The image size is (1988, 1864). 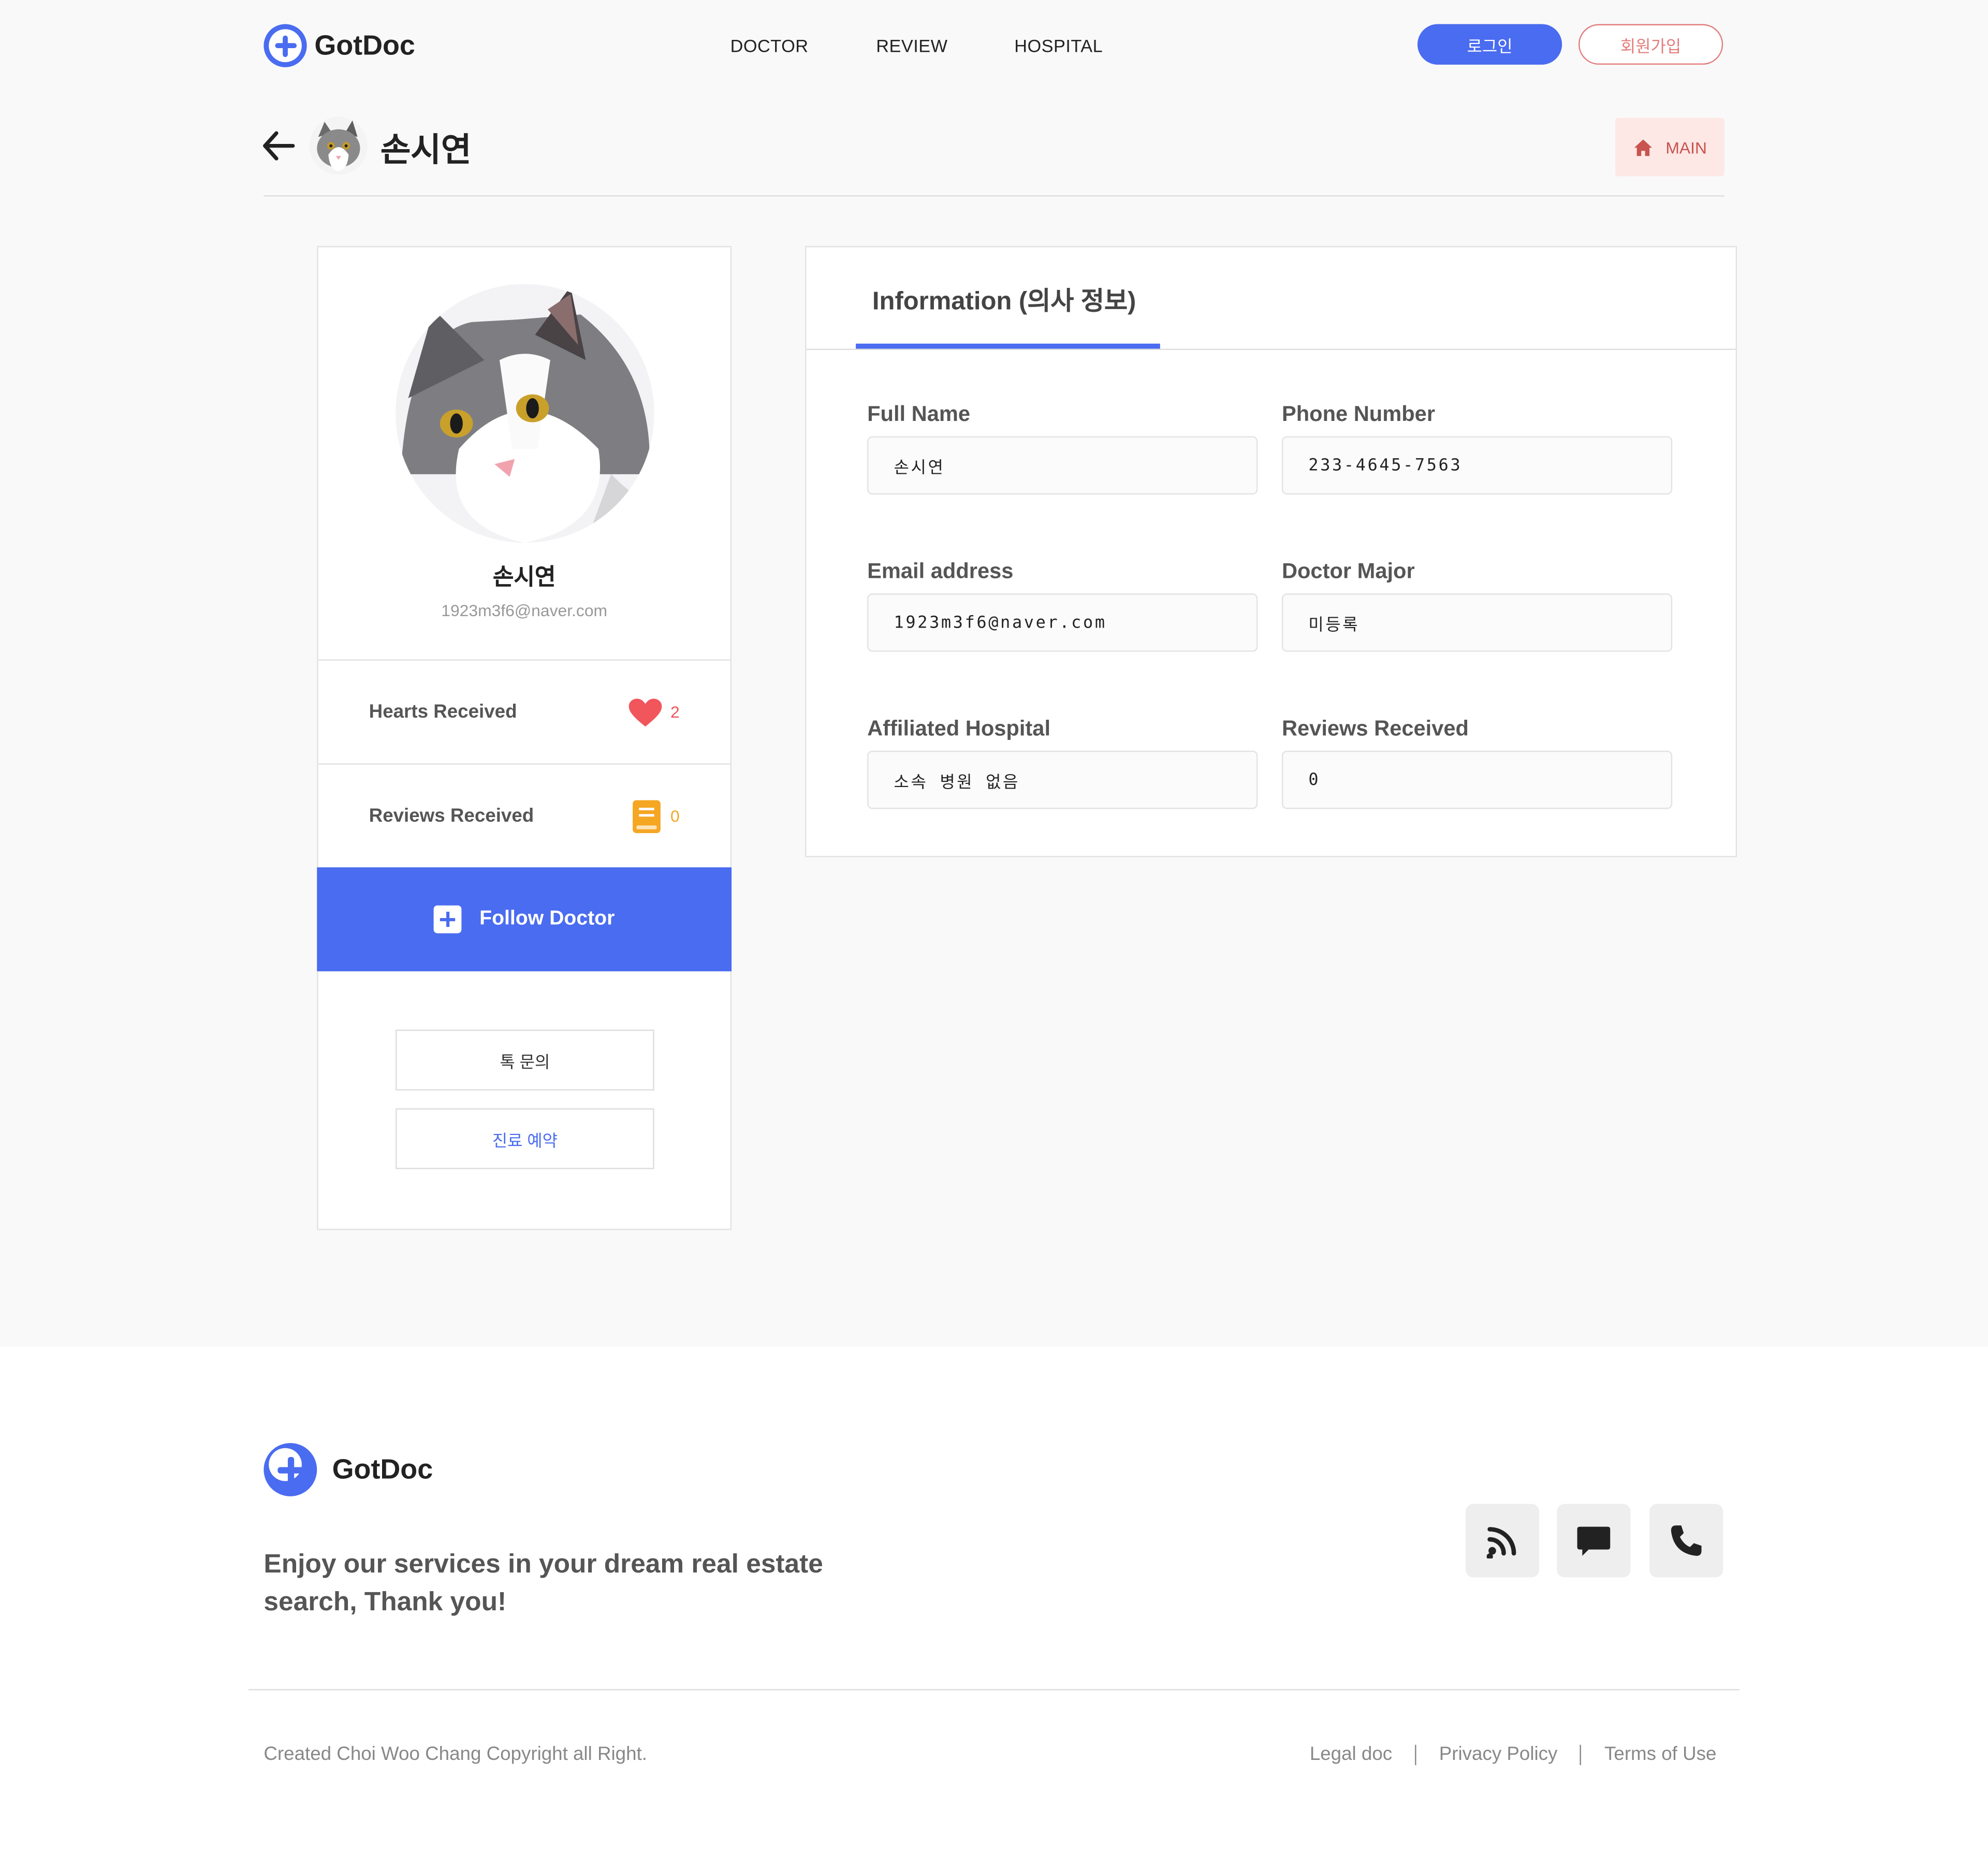 What do you see at coordinates (645, 712) in the screenshot?
I see `heart-icon` at bounding box center [645, 712].